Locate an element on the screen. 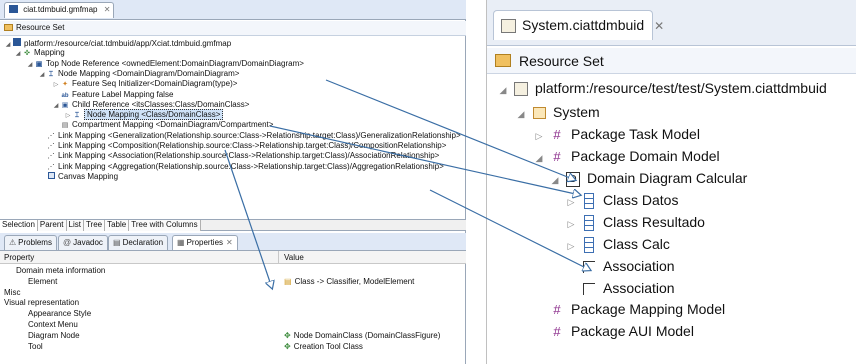 This screenshot has width=856, height=364. editor-tab-system: System.ciattdmbuid ✕ is located at coordinates (578, 25).